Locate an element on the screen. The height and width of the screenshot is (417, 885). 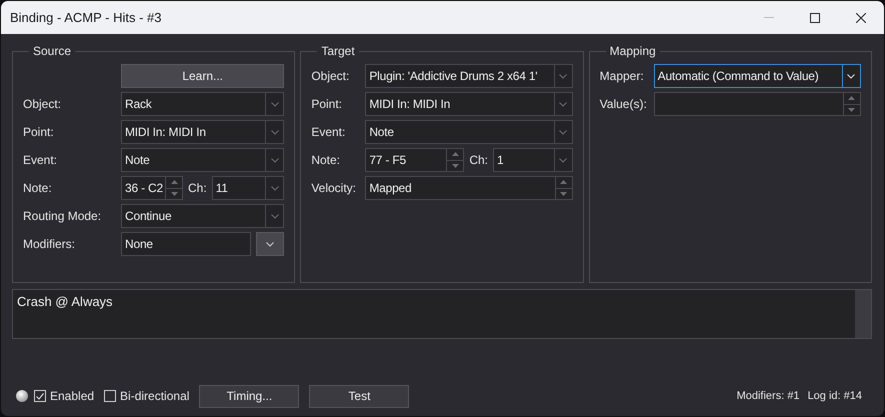
status-text: Log id: #14 is located at coordinates (835, 396).